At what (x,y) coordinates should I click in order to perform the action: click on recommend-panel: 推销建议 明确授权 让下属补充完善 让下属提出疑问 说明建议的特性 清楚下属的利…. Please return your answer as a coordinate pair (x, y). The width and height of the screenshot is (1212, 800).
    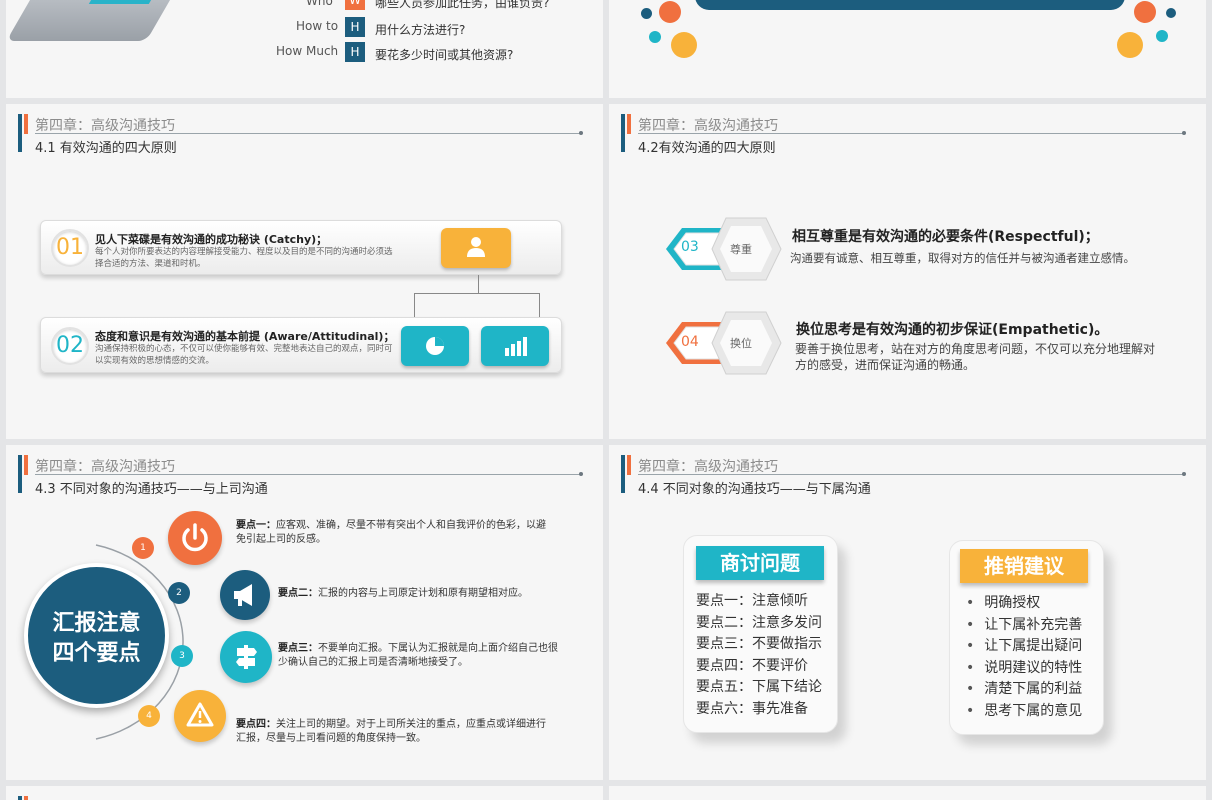
    Looking at the image, I should click on (1026, 637).